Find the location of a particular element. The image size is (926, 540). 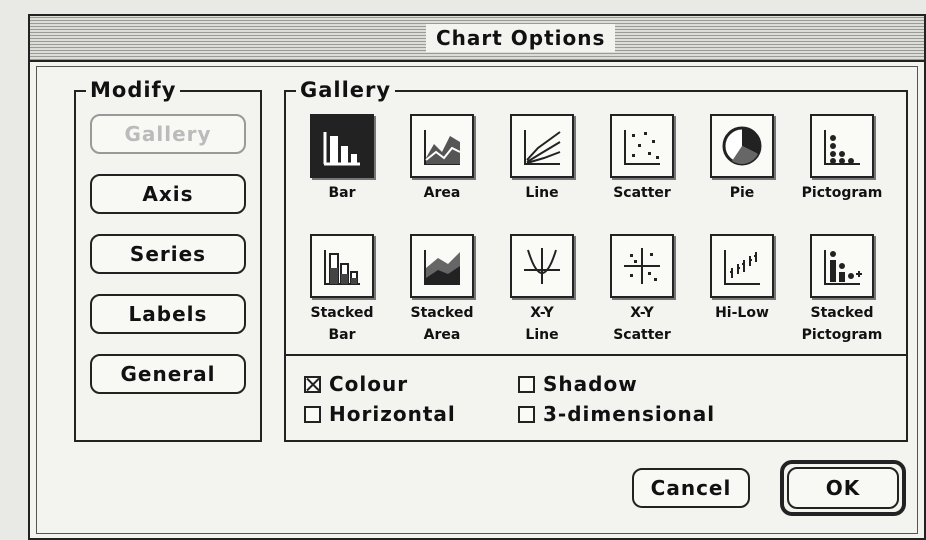

chart-type-stacked-pictogram: Stacked Pictogram is located at coordinates (842, 290).